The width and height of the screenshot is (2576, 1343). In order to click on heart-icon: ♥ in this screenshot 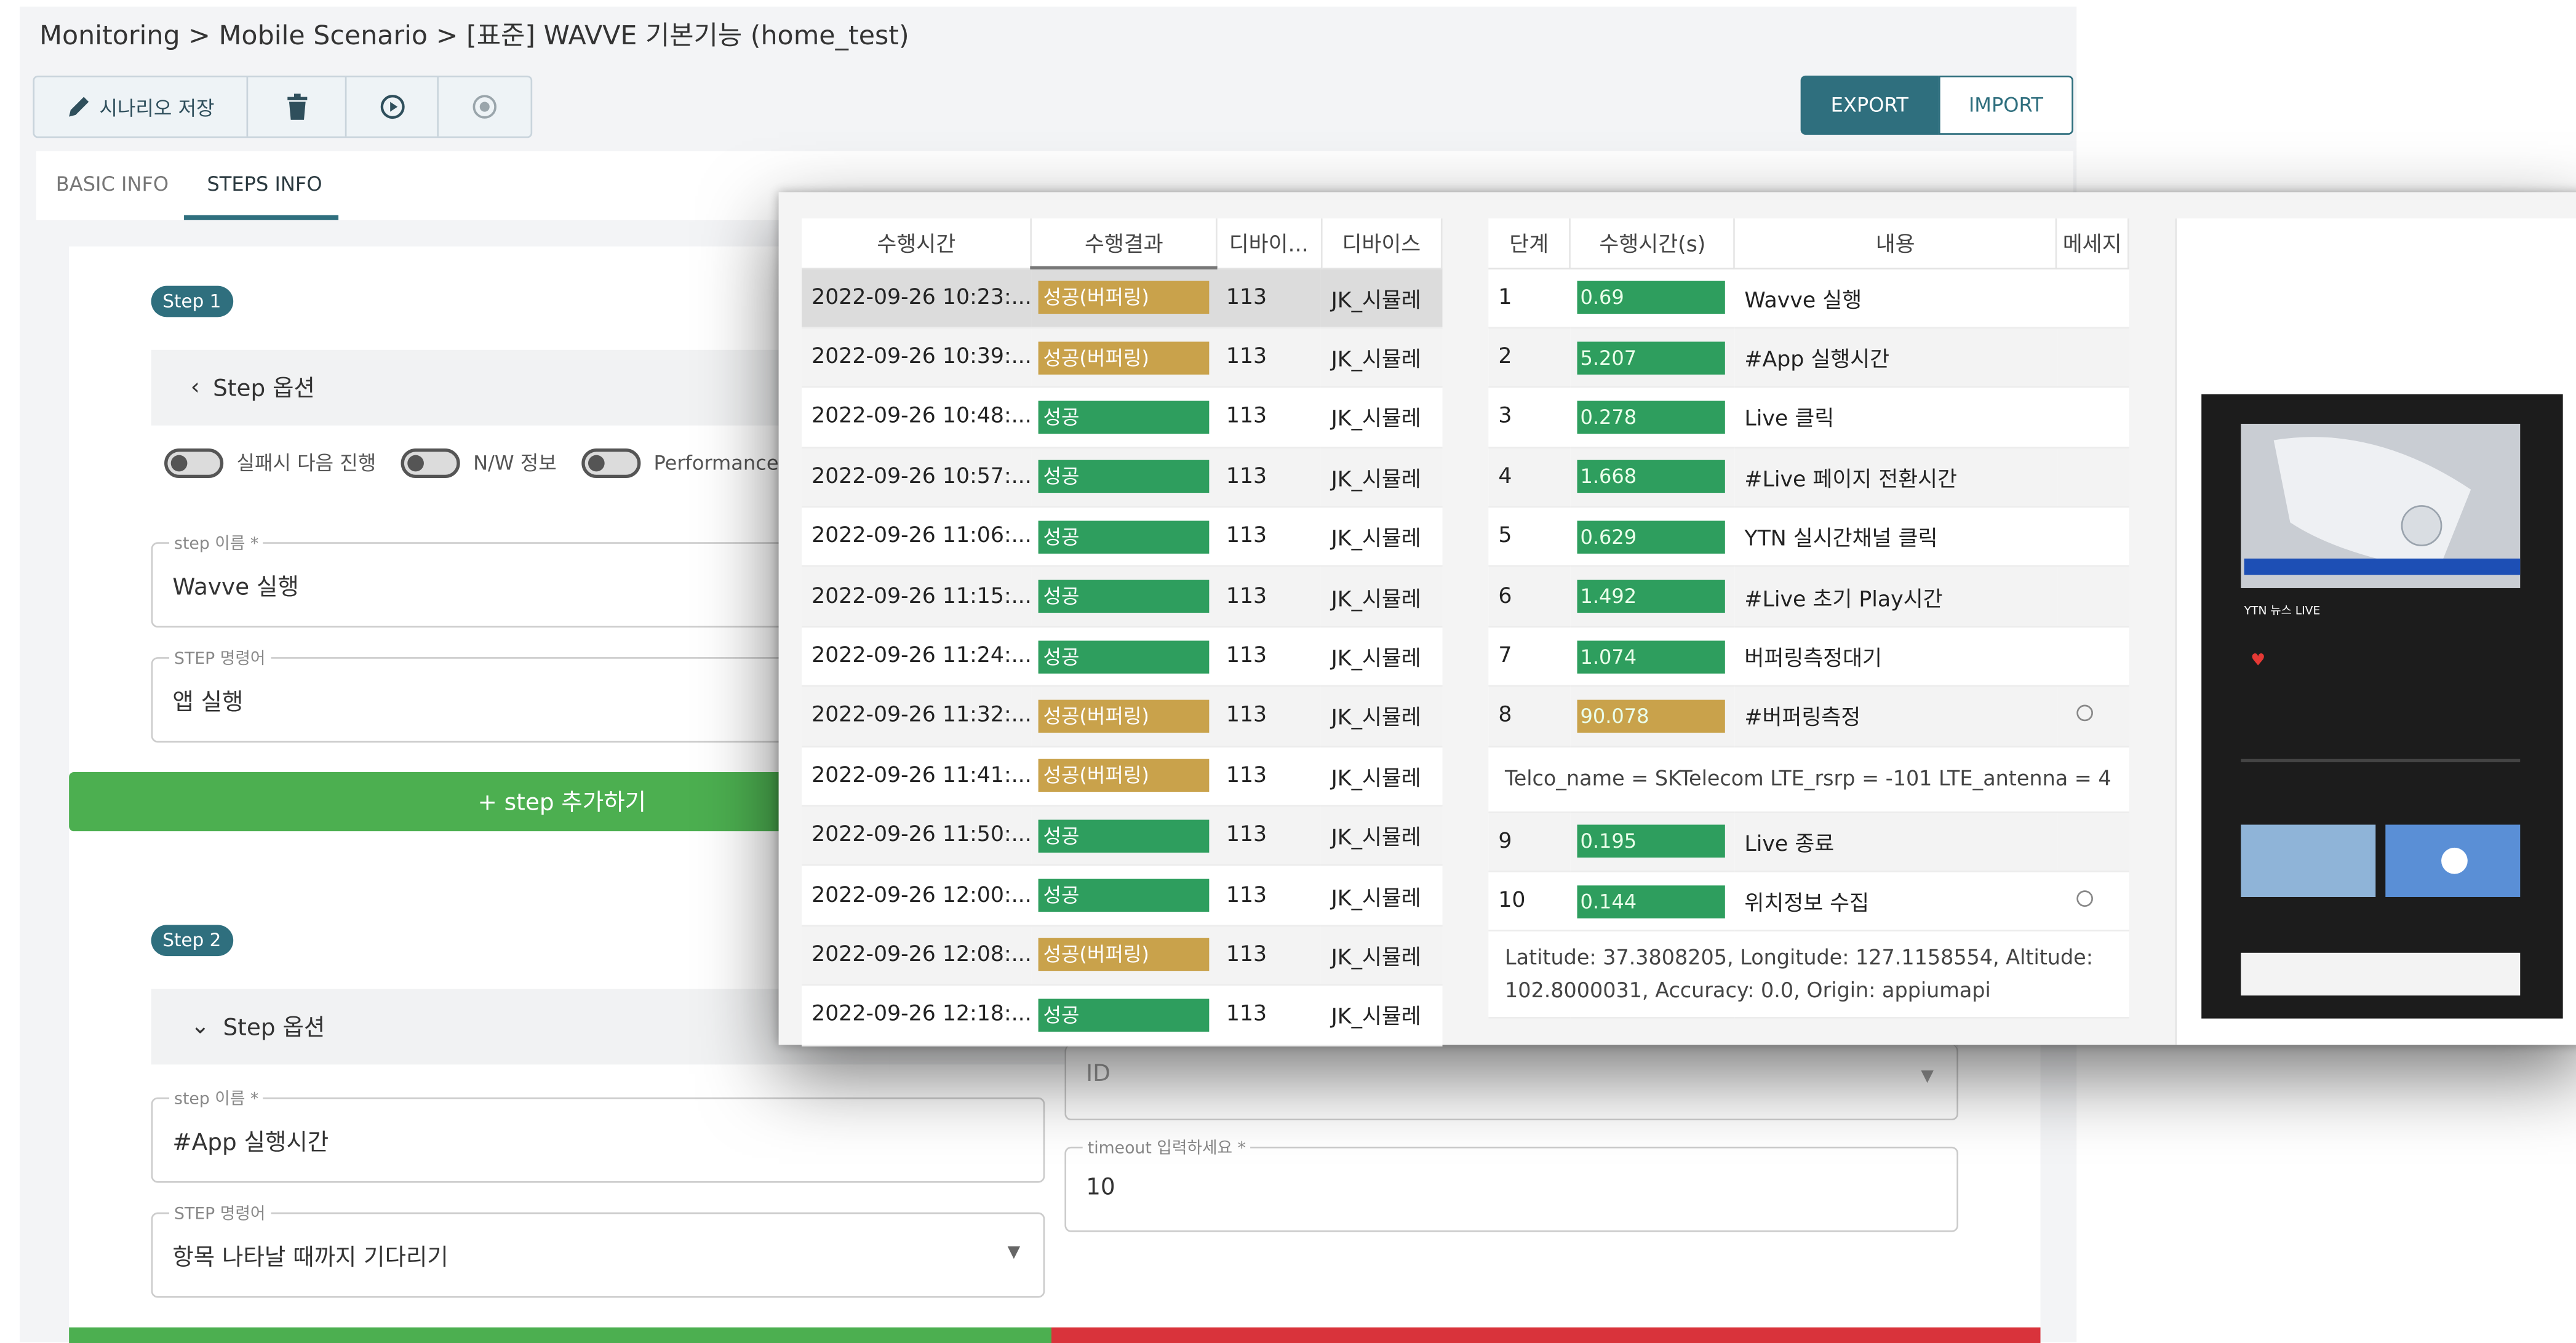, I will do `click(2258, 661)`.